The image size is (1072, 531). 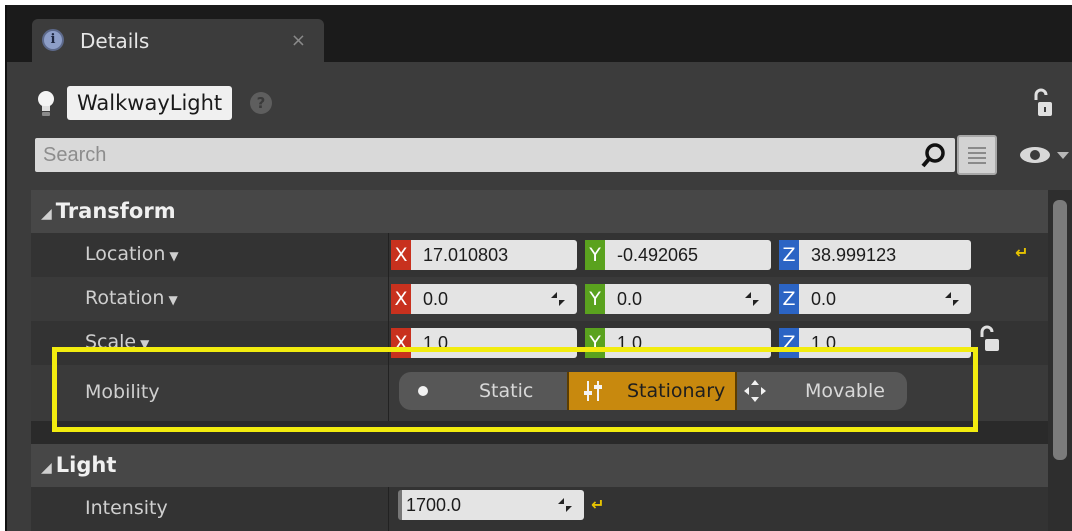 What do you see at coordinates (115, 41) in the screenshot?
I see `tab-title: Details` at bounding box center [115, 41].